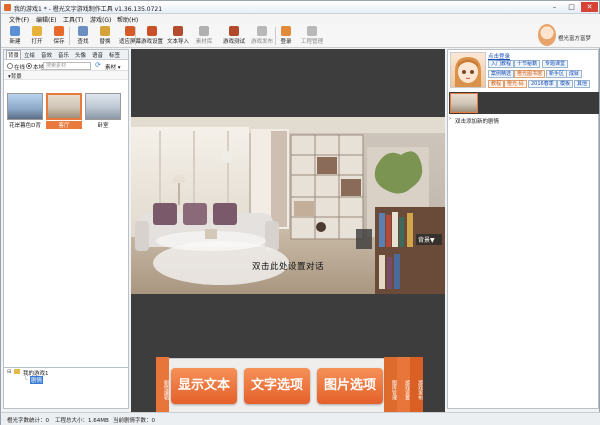  I want to click on pill-tips: 十节秘籍, so click(527, 64).